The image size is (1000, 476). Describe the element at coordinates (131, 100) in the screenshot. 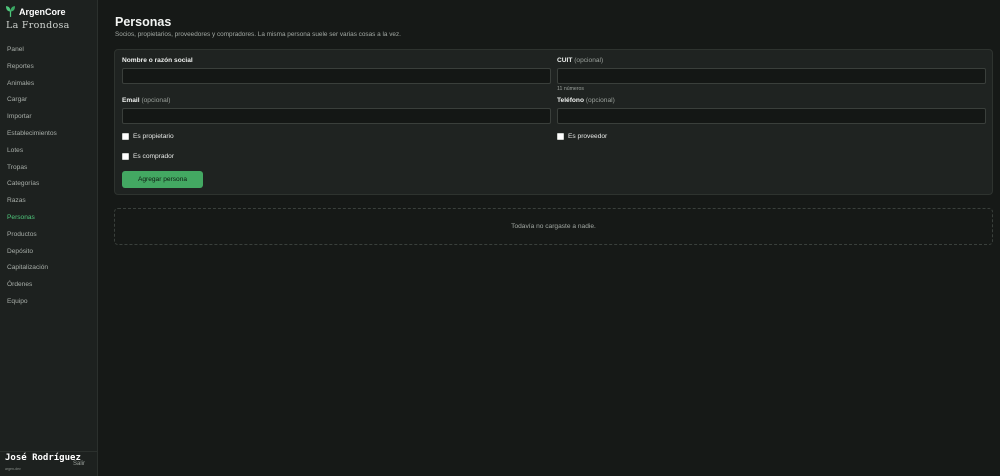

I see `email-label-text: Email` at that location.